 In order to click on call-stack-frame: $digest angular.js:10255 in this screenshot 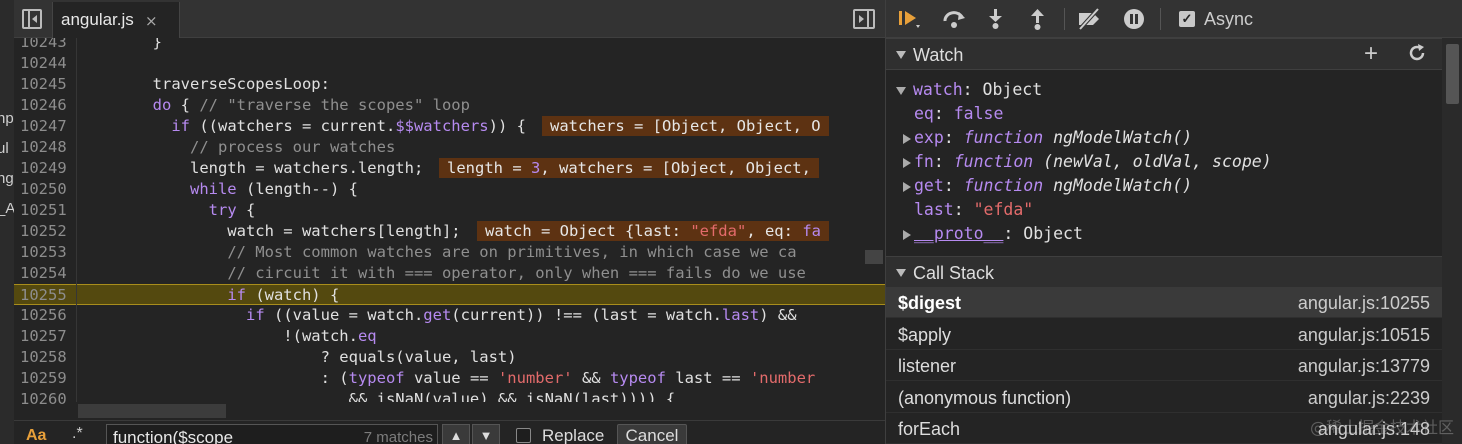, I will do `click(1164, 302)`.